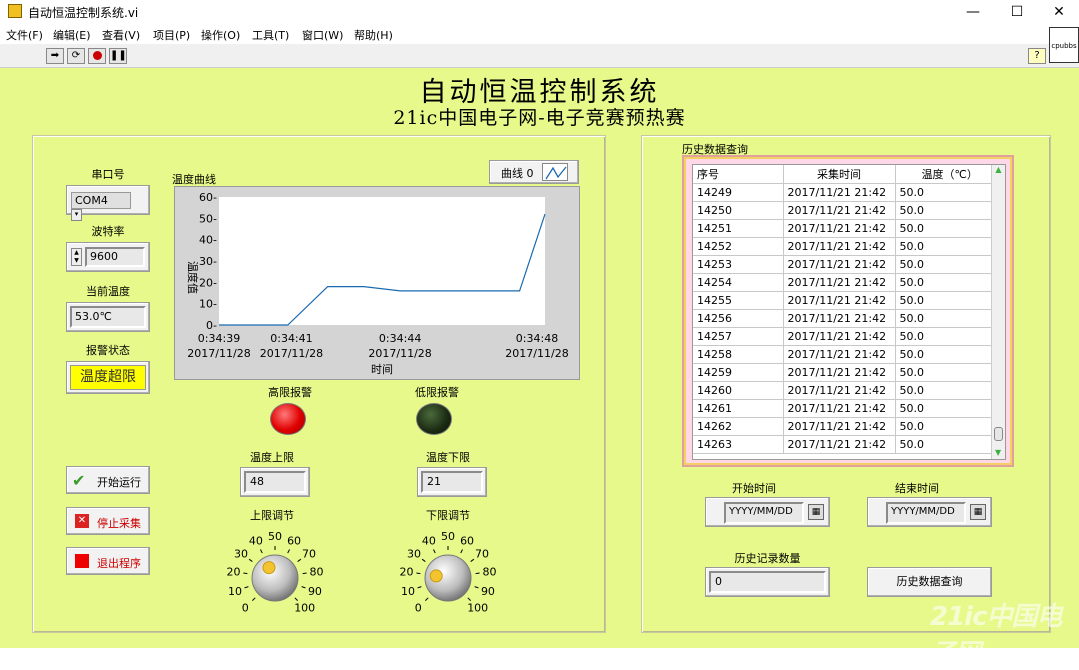  What do you see at coordinates (839, 372) in the screenshot?
I see `cell-time: 2017/11/21 21:42` at bounding box center [839, 372].